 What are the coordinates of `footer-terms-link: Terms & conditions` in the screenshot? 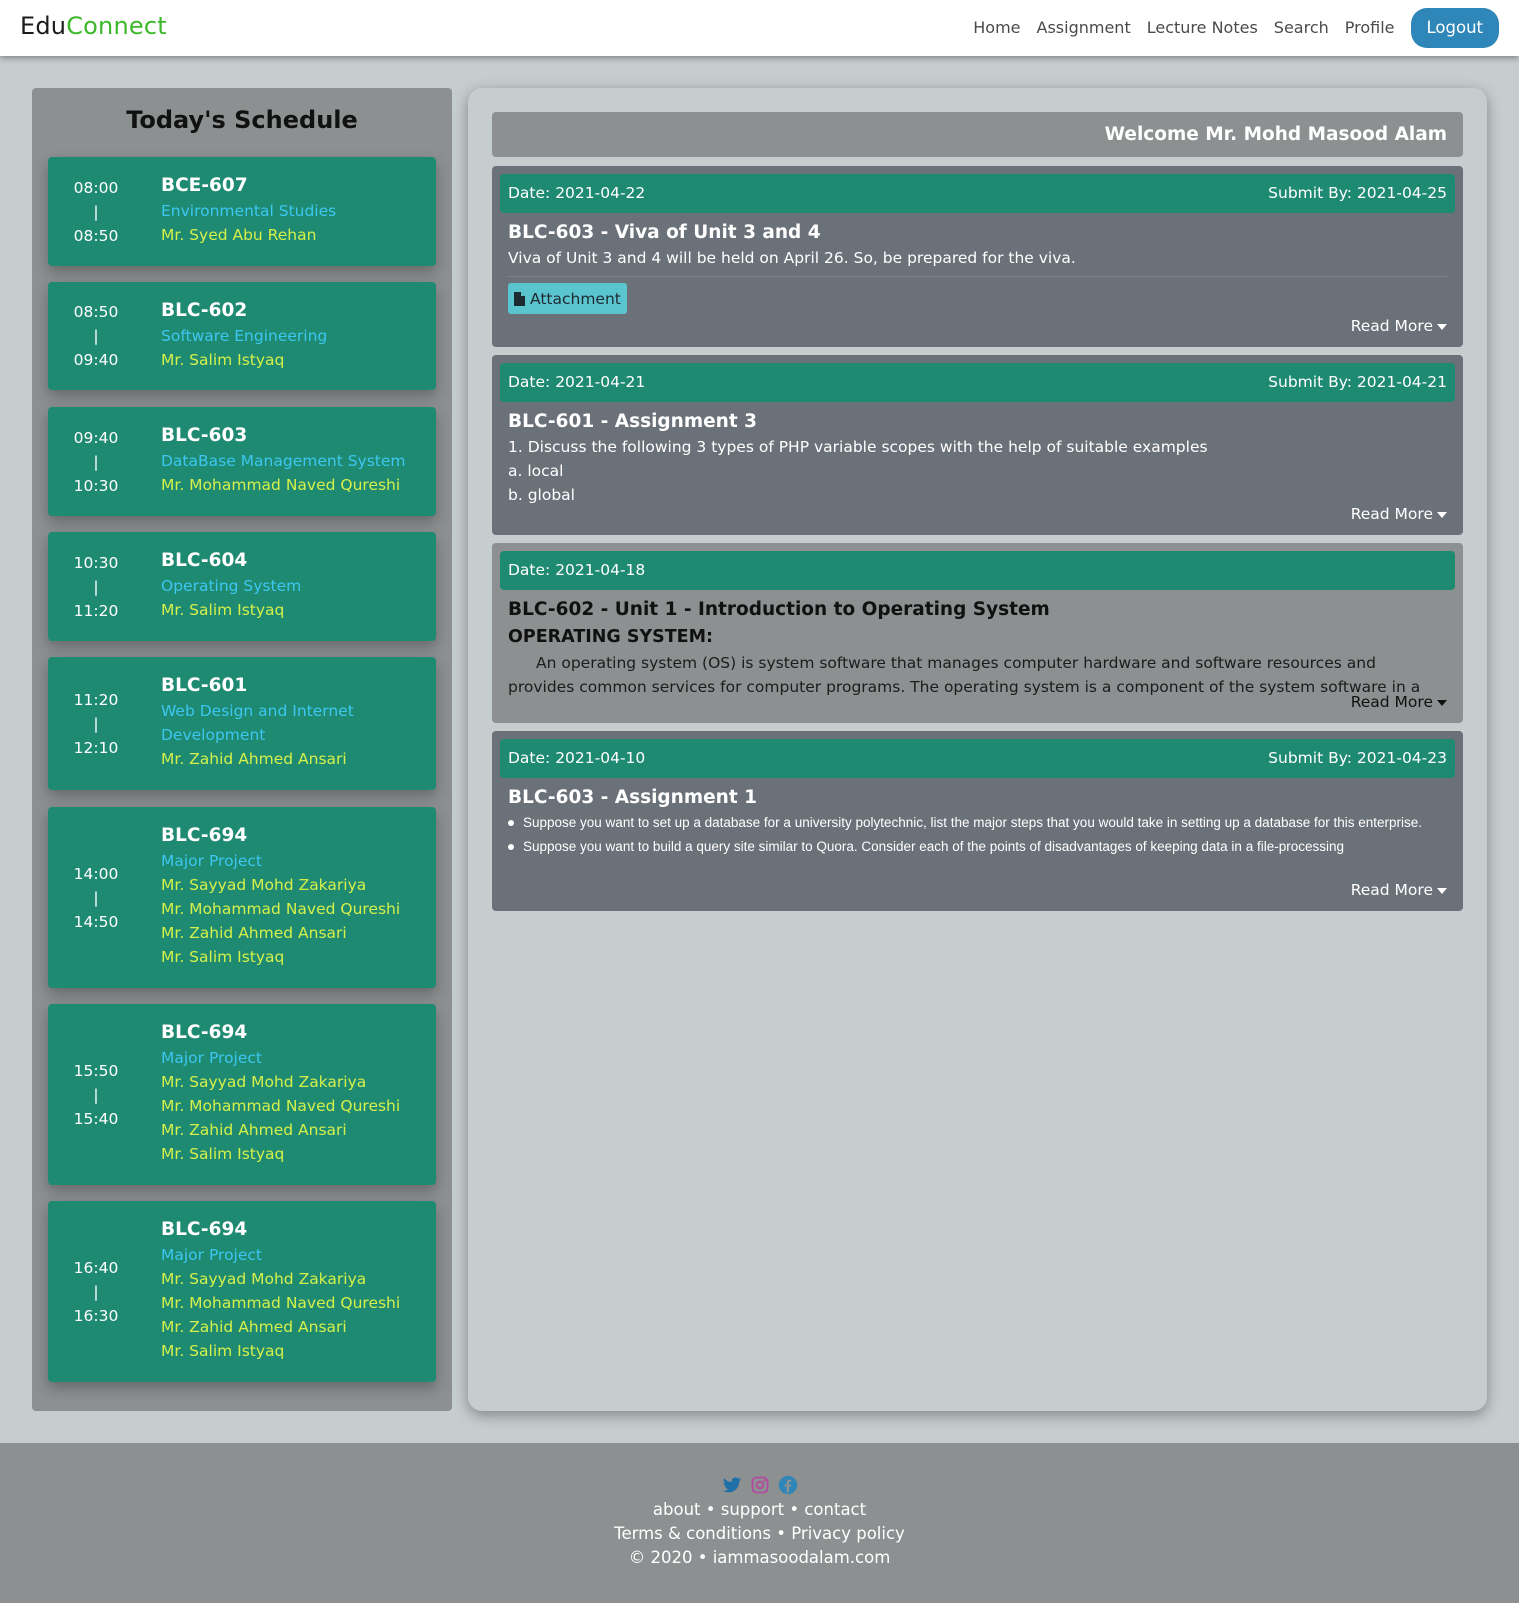 It's located at (692, 1533).